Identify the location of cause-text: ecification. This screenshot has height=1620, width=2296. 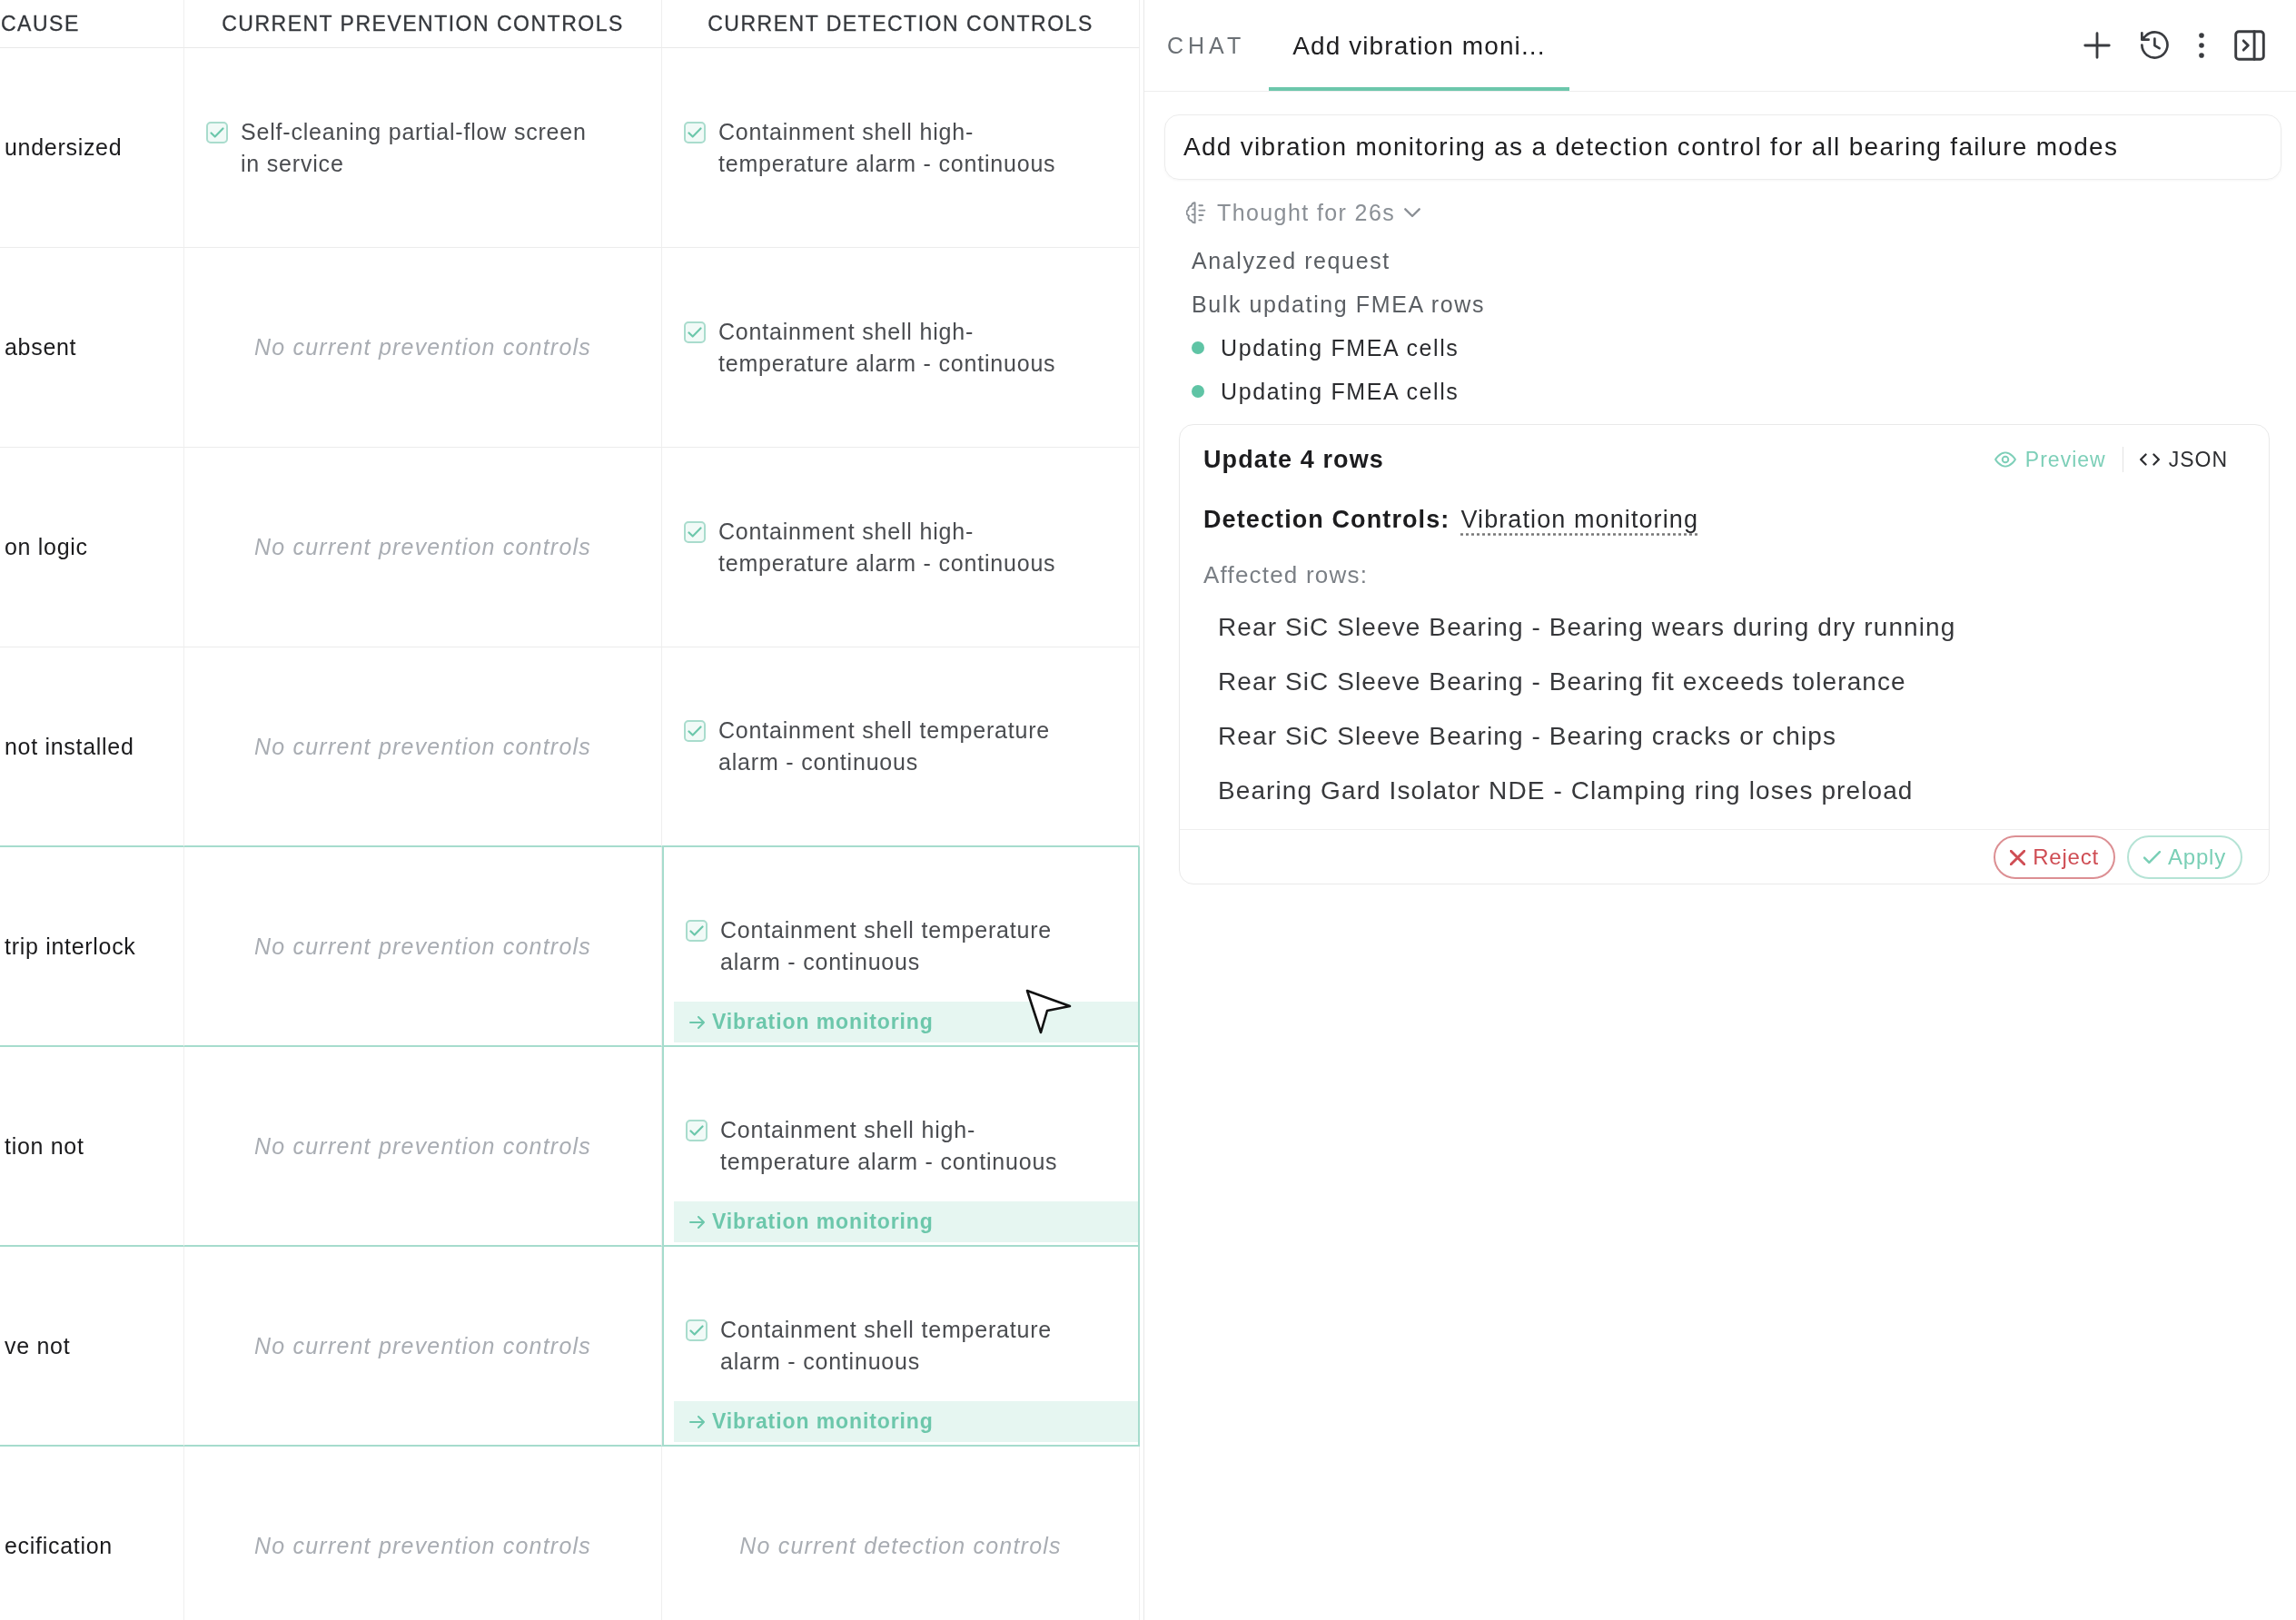
(59, 1546).